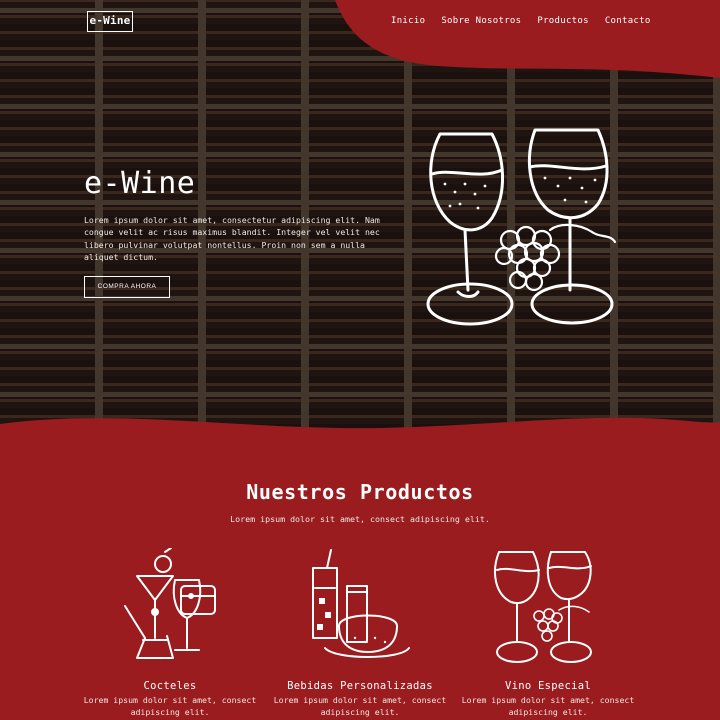 Image resolution: width=720 pixels, height=720 pixels. What do you see at coordinates (360, 432) in the screenshot?
I see `section-divider-wave` at bounding box center [360, 432].